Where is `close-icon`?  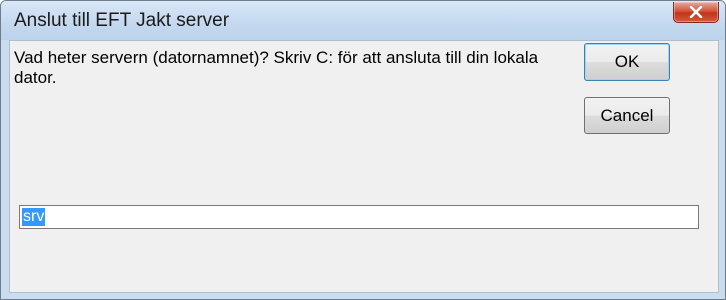
close-icon is located at coordinates (696, 12).